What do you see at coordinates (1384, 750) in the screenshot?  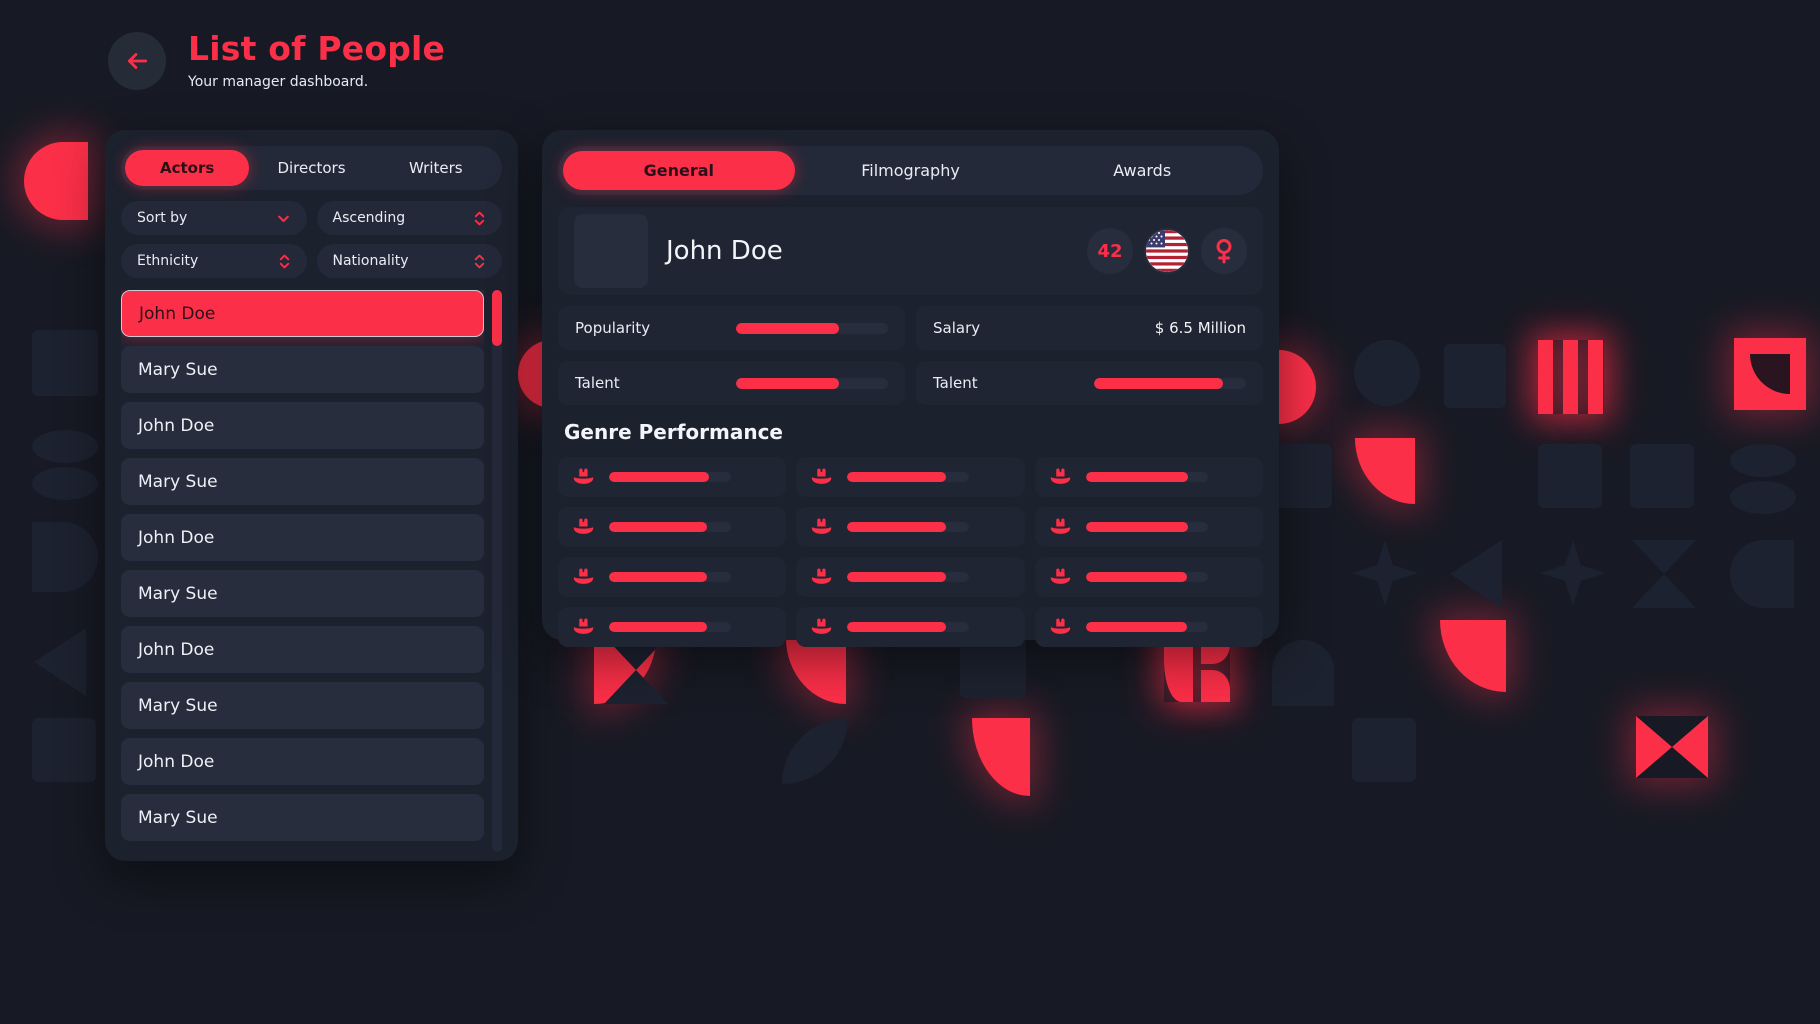 I see `background-shape-dark-sq-g` at bounding box center [1384, 750].